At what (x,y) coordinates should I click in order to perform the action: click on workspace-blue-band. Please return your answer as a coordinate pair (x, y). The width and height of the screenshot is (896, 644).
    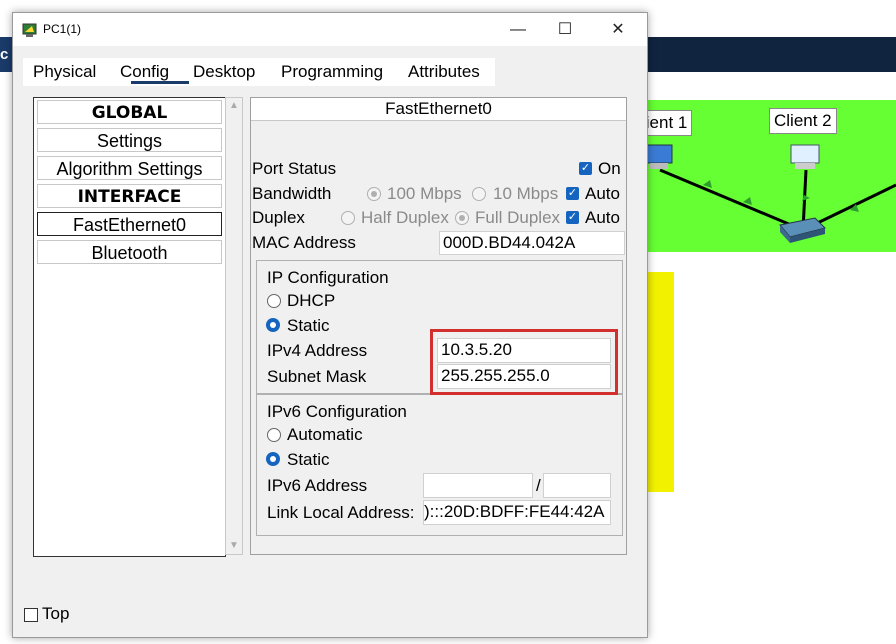
    Looking at the image, I should click on (768, 54).